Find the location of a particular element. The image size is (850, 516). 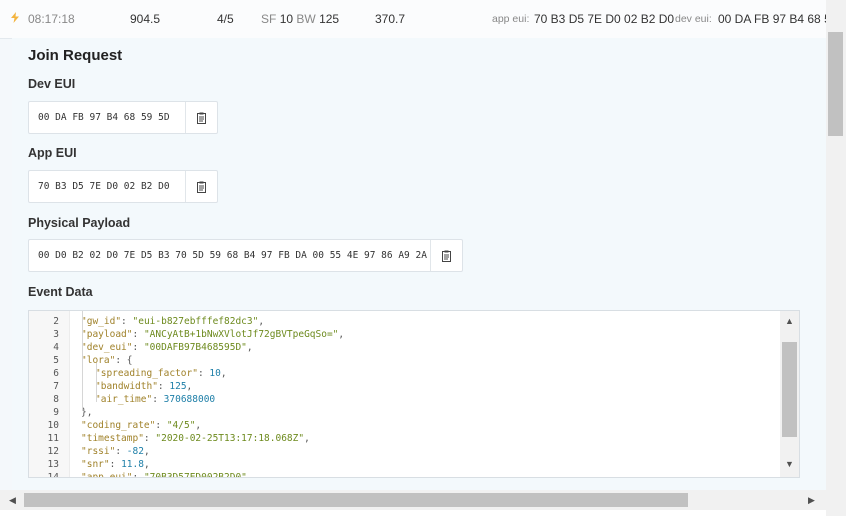

line-number: 6 is located at coordinates (56, 373).